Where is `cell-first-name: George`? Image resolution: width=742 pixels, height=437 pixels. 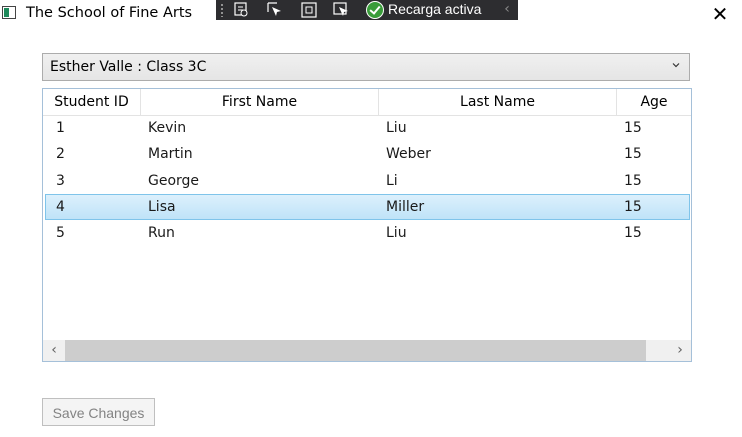 cell-first-name: George is located at coordinates (174, 181).